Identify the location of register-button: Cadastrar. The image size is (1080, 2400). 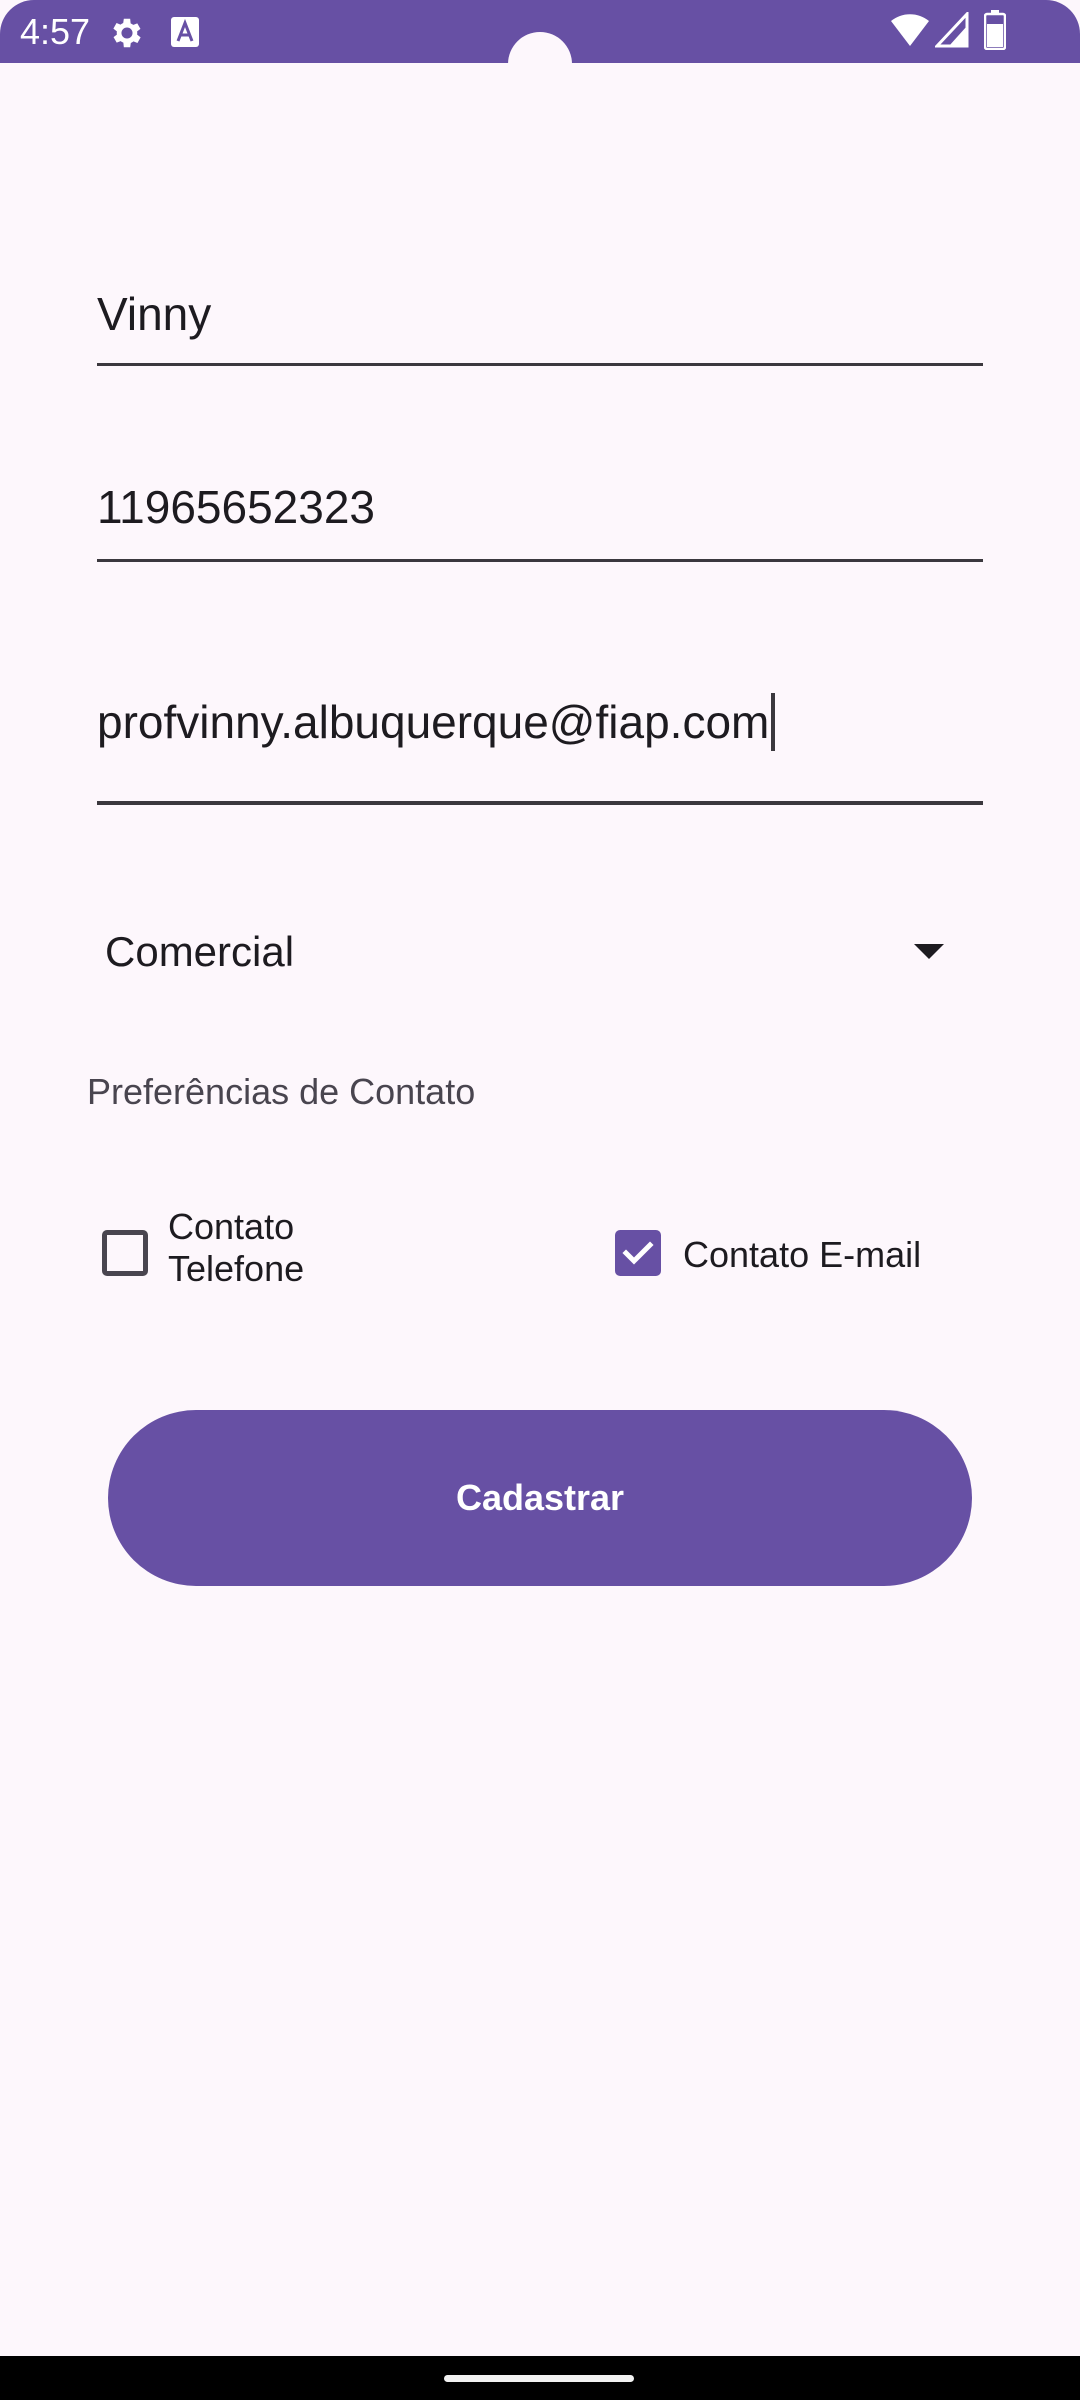
(540, 1498).